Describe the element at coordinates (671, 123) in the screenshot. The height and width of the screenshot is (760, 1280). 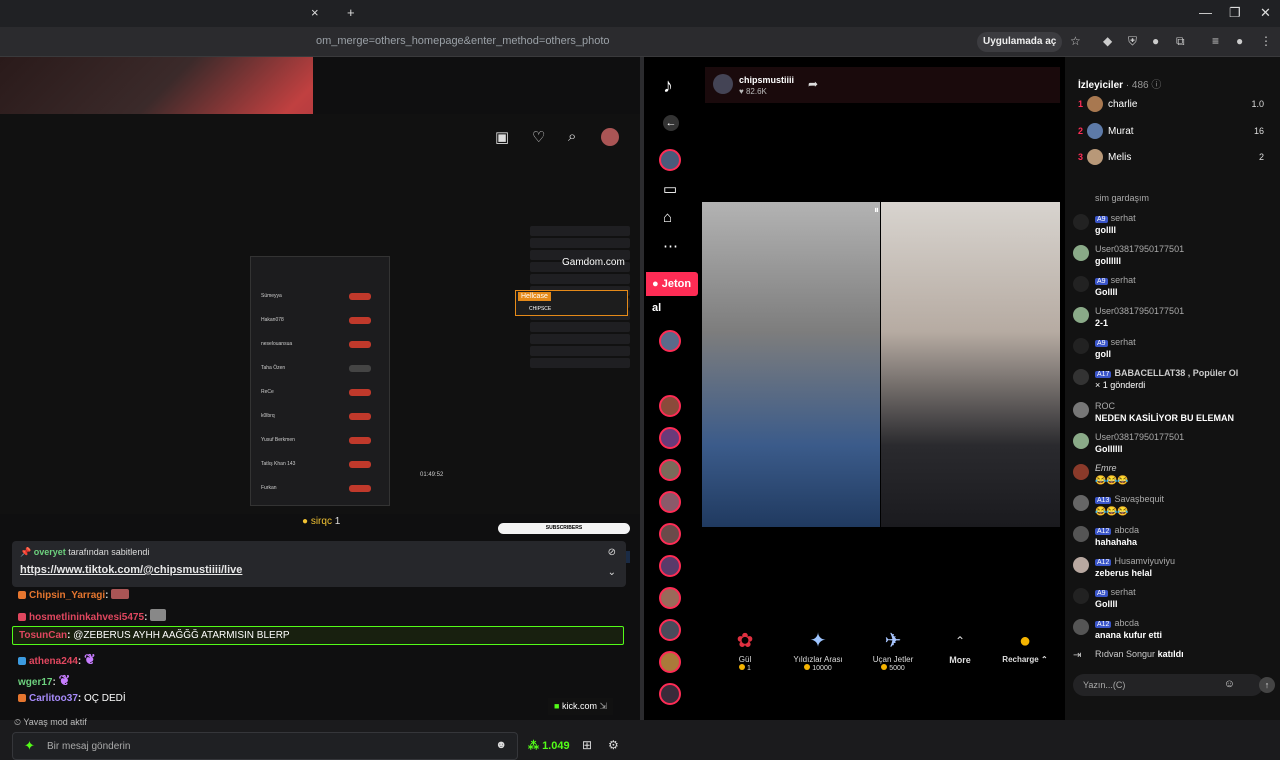
I see `back-icon: ←` at that location.